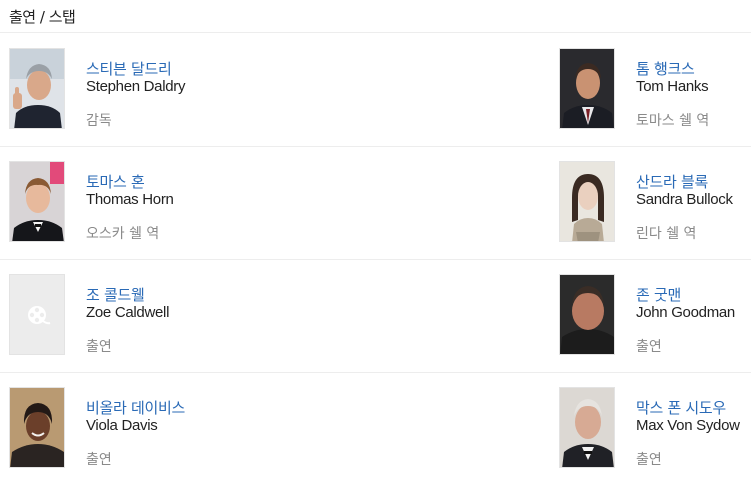 This screenshot has height=488, width=751. What do you see at coordinates (684, 199) in the screenshot?
I see `cast-name-english: Sandra Bullock` at bounding box center [684, 199].